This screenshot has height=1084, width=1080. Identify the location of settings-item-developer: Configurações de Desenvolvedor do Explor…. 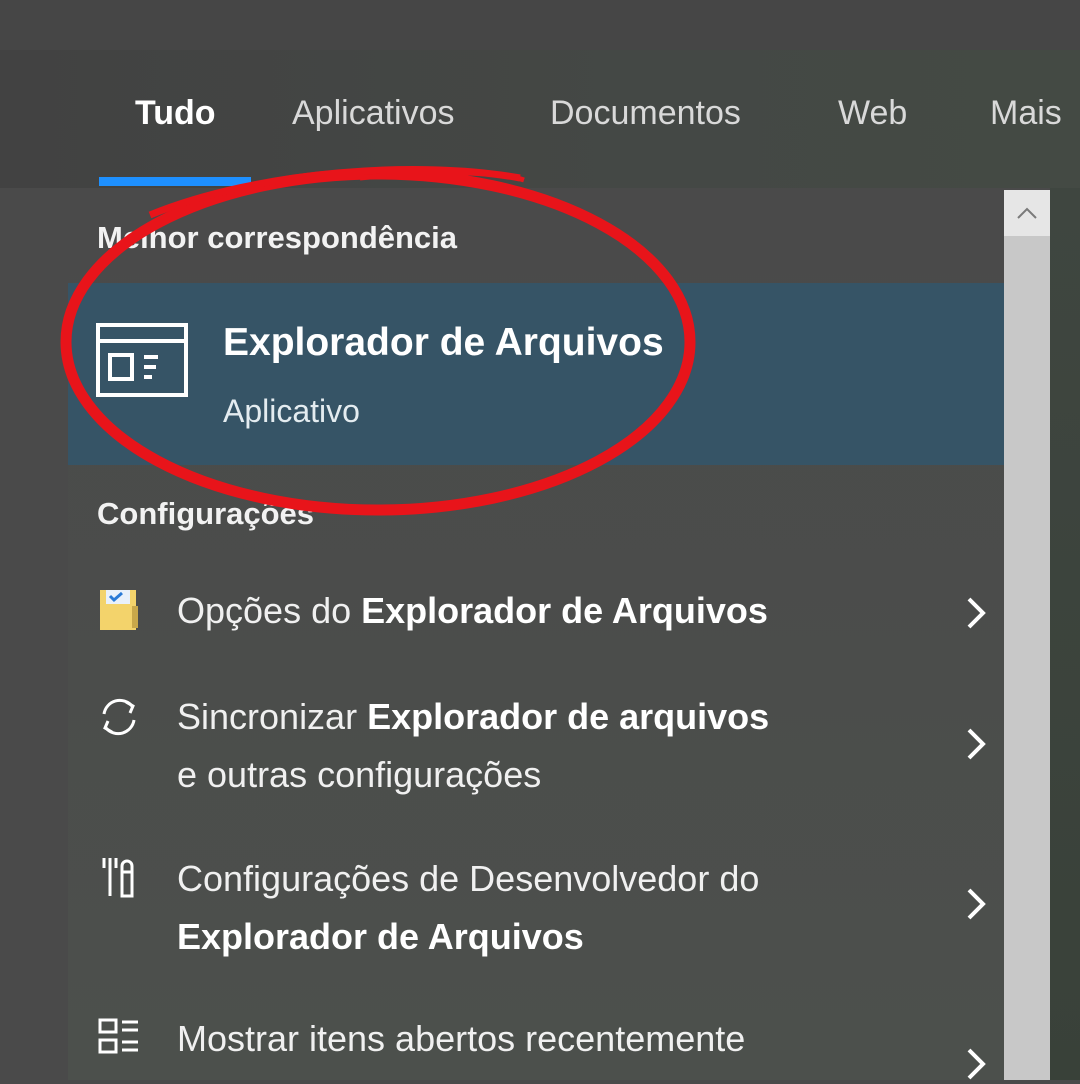
(536, 908).